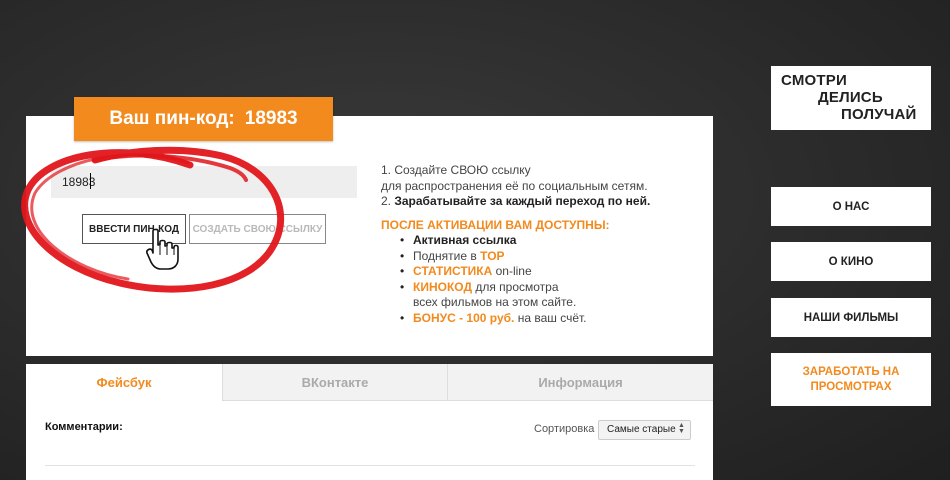  I want to click on benefit-active-link: Активная ссылка, so click(550, 241).